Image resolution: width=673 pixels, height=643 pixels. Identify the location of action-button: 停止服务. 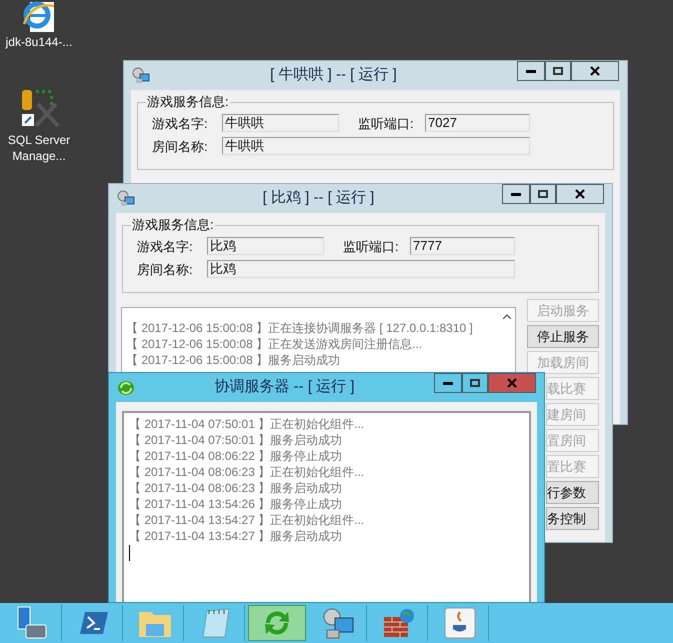
(563, 336).